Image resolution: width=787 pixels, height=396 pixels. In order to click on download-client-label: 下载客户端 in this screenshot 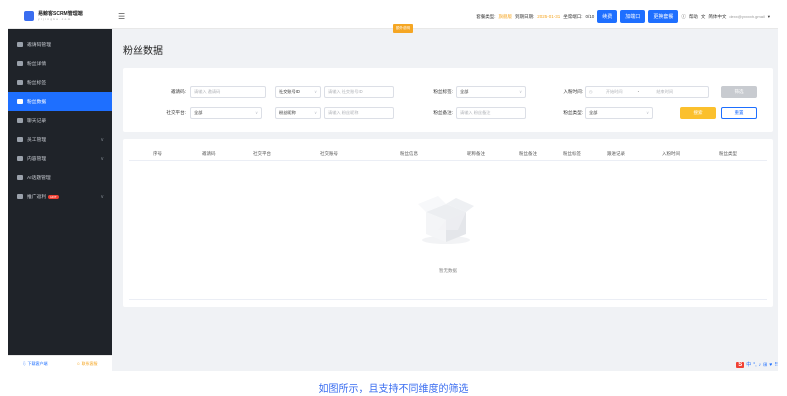, I will do `click(37, 363)`.